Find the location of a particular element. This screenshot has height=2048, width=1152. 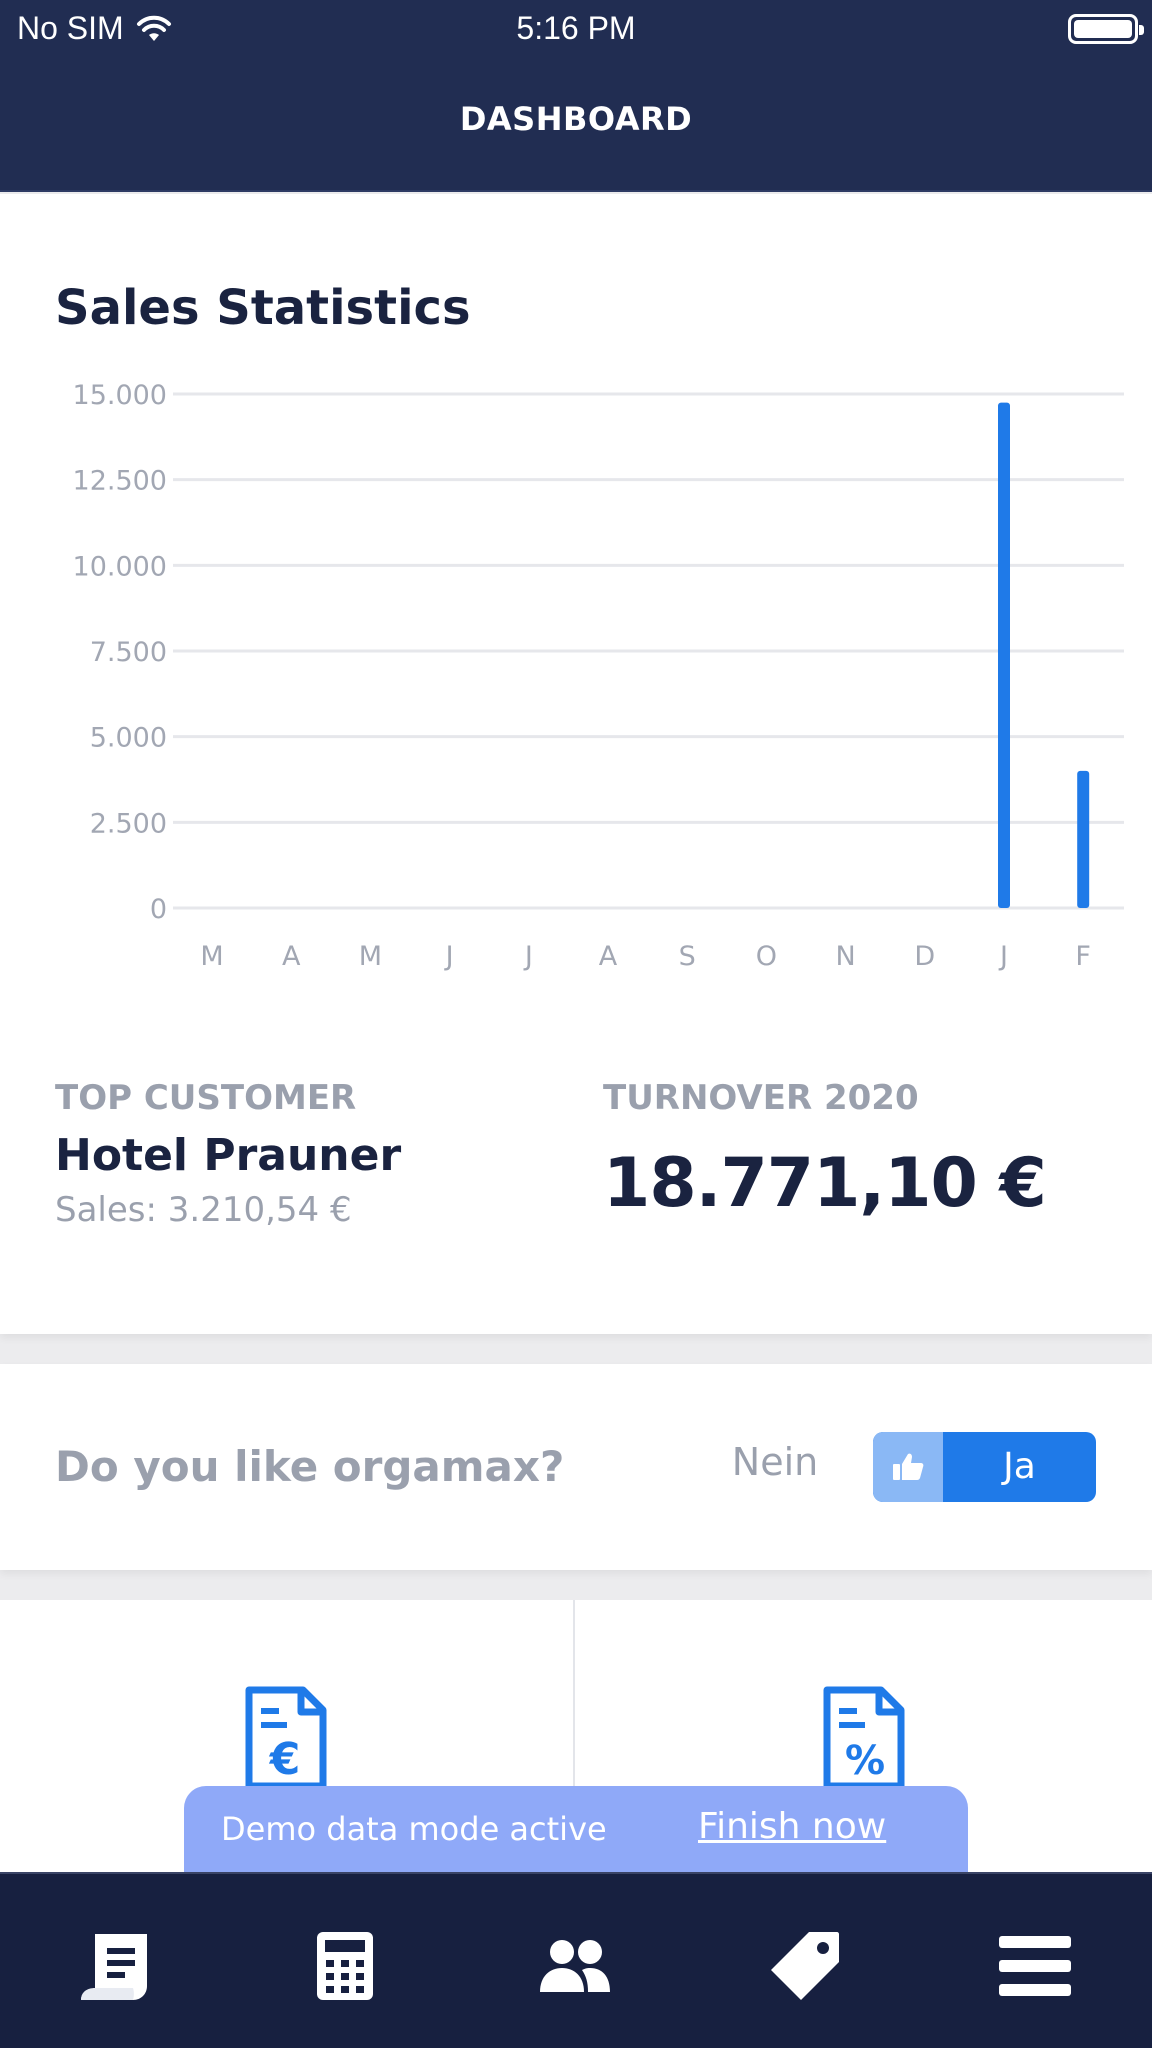

chart-x-tick-label: N is located at coordinates (845, 956).